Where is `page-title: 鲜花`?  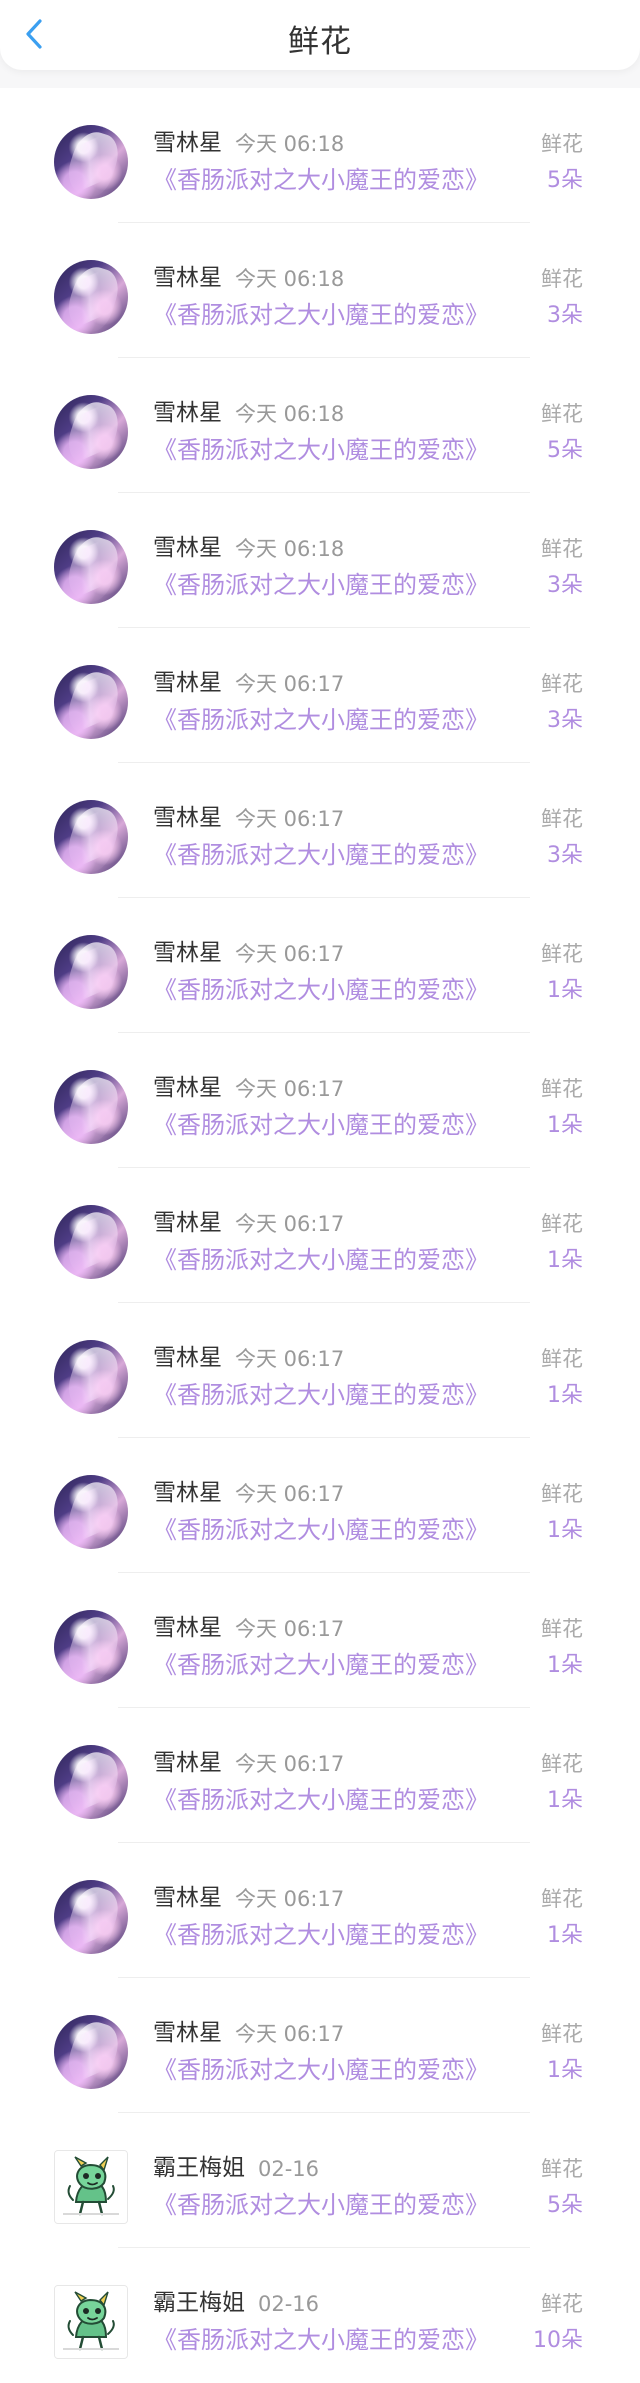 page-title: 鲜花 is located at coordinates (320, 42).